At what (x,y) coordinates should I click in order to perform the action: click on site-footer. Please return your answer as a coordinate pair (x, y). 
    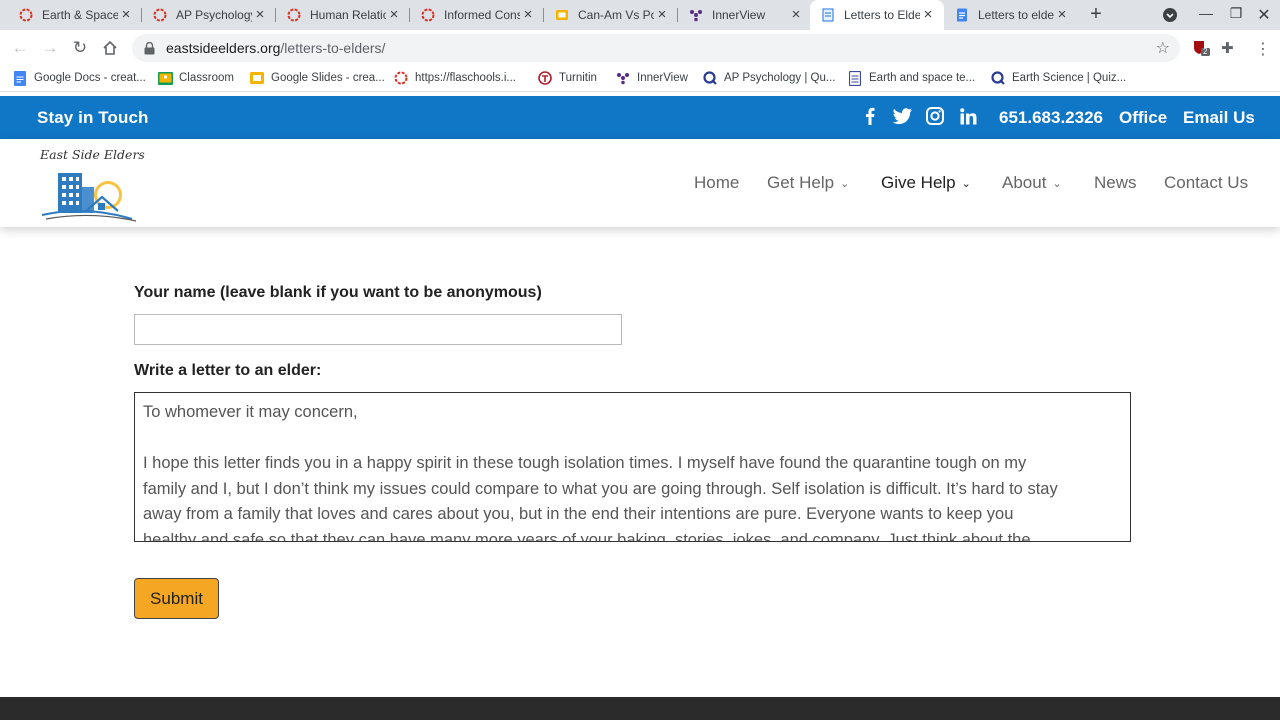
    Looking at the image, I should click on (640, 708).